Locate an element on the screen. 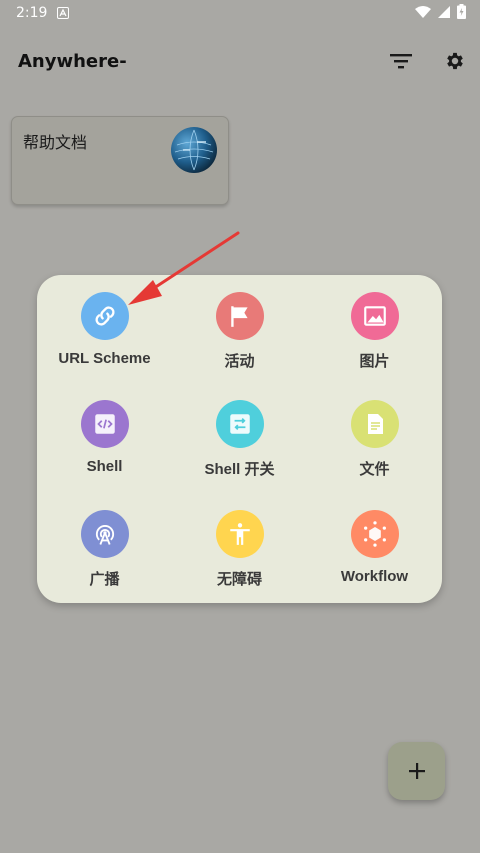 The width and height of the screenshot is (480, 853). tile-activity: 活动 is located at coordinates (239, 342).